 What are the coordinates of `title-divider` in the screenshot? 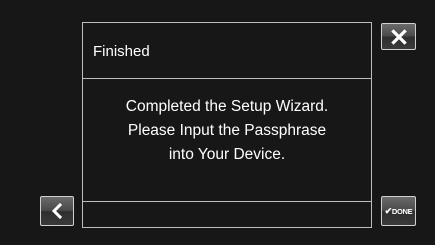 It's located at (227, 78).